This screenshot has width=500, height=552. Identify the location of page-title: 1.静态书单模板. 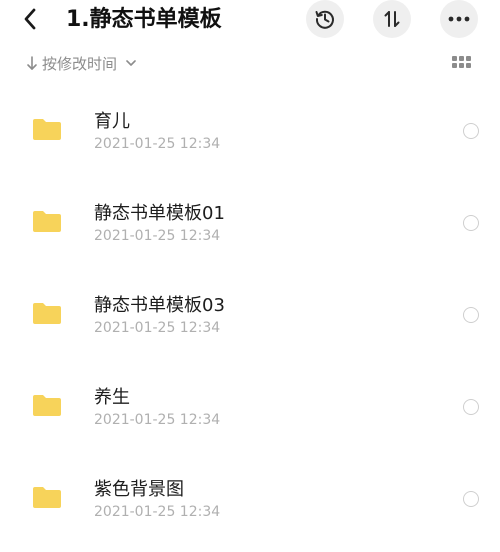
(144, 19).